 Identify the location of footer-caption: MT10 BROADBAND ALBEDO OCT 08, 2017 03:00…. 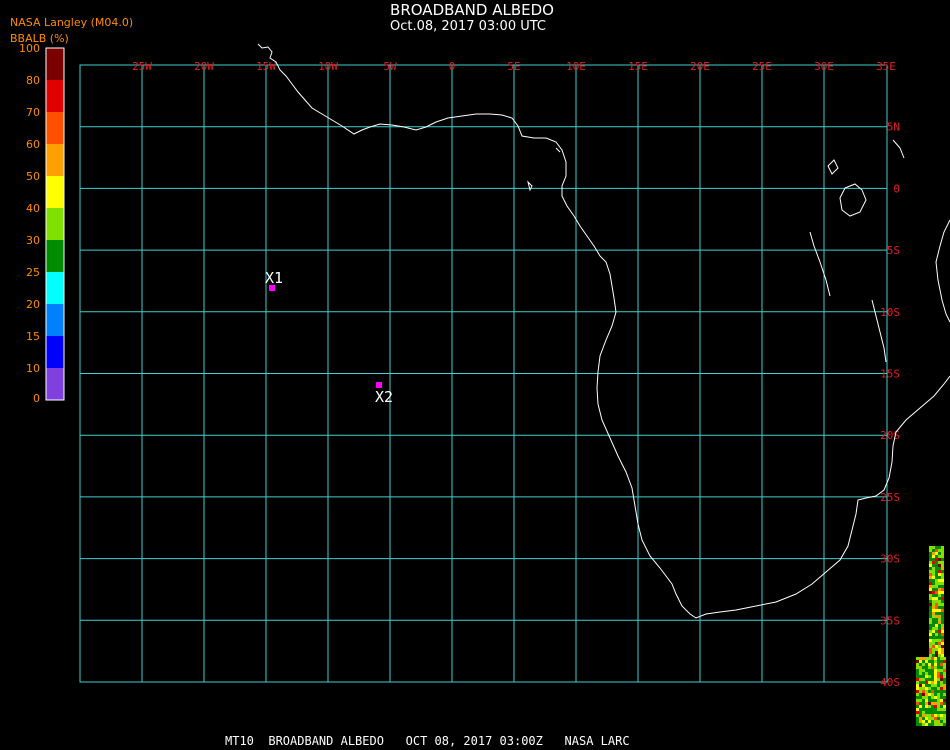
(427, 741).